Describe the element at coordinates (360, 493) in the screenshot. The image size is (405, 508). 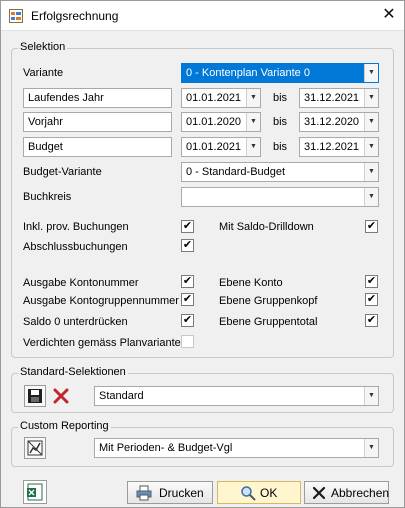
I see `abbrechen-label: Abbrechen` at that location.